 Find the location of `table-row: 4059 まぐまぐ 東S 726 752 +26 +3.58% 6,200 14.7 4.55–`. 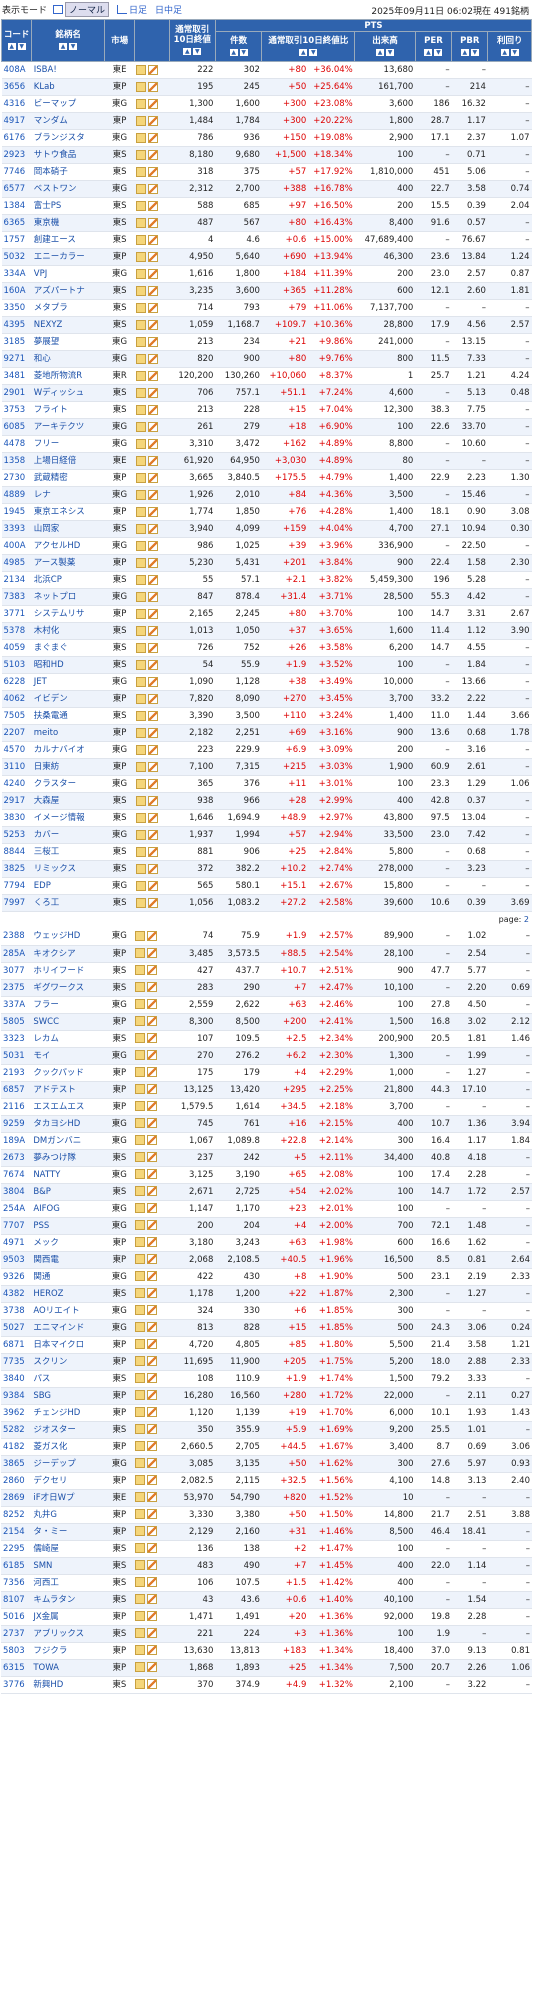

table-row: 4059 まぐまぐ 東S 726 752 +26 +3.58% 6,200 14.7 4.55– is located at coordinates (266, 648).